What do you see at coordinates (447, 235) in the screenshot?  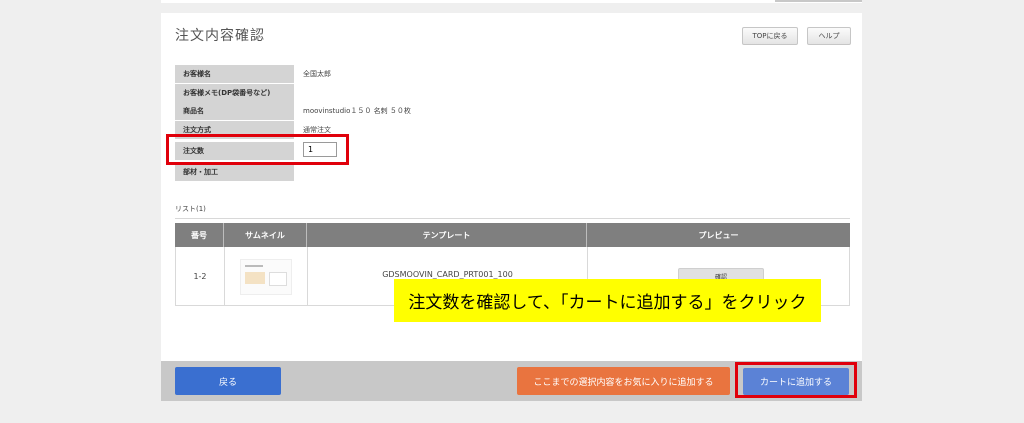 I see `header-template: テンプレート` at bounding box center [447, 235].